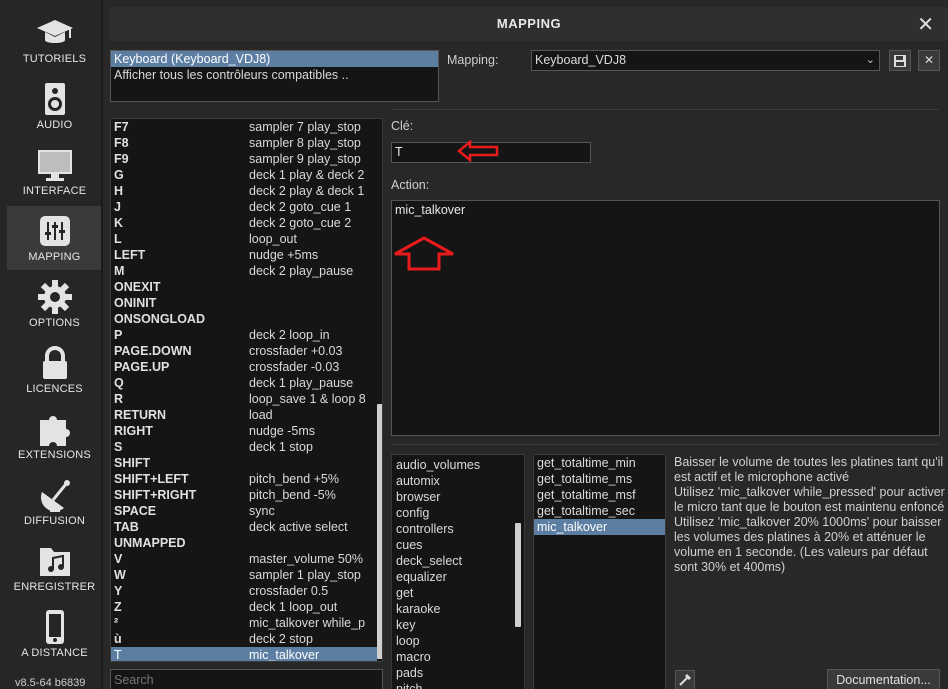 The height and width of the screenshot is (689, 948). I want to click on key-mapping-row: SHIFT+RIGHT pitch_bend -5%, so click(246, 495).